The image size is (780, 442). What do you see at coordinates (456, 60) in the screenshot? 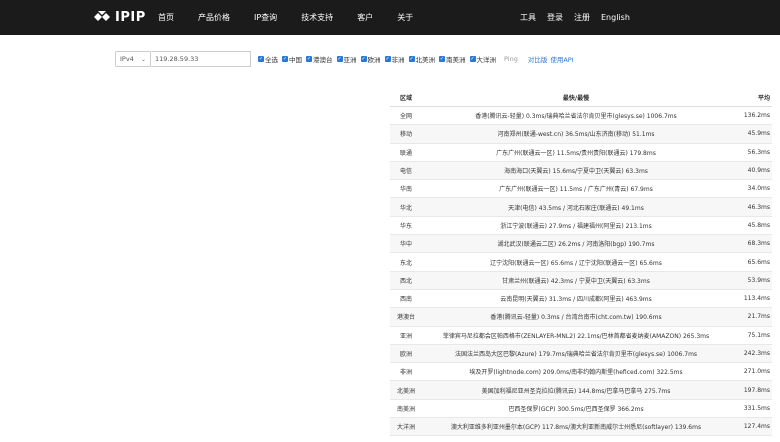
I see `checkbox-label: 南美洲` at bounding box center [456, 60].